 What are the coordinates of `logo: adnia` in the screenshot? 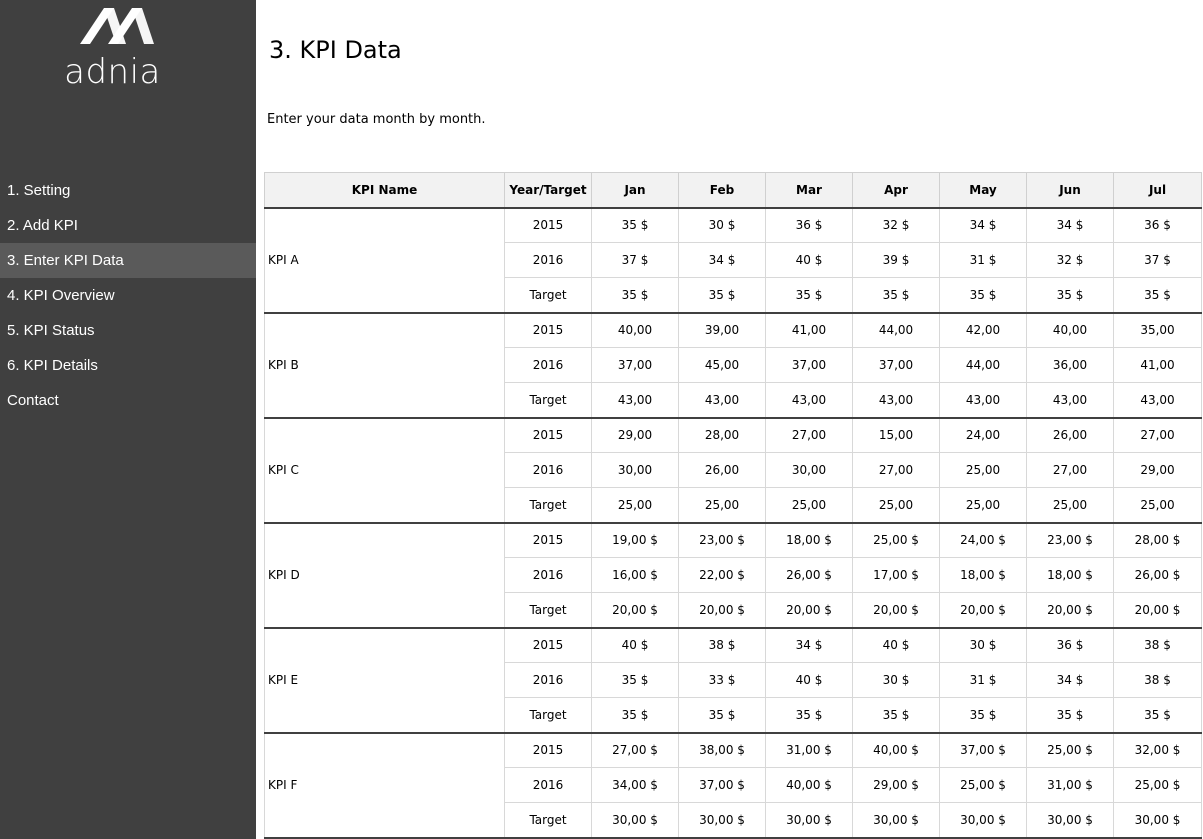 It's located at (128, 55).